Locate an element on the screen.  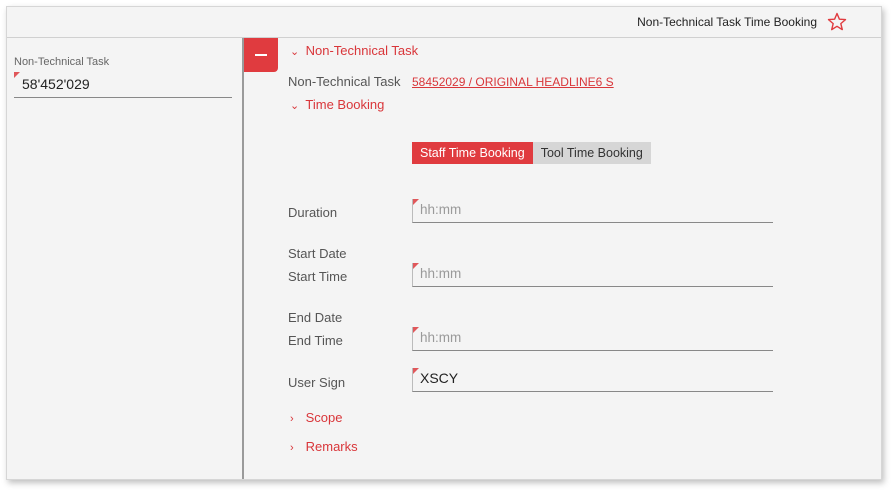
section-remarks-toggle: › Remarks is located at coordinates (324, 446).